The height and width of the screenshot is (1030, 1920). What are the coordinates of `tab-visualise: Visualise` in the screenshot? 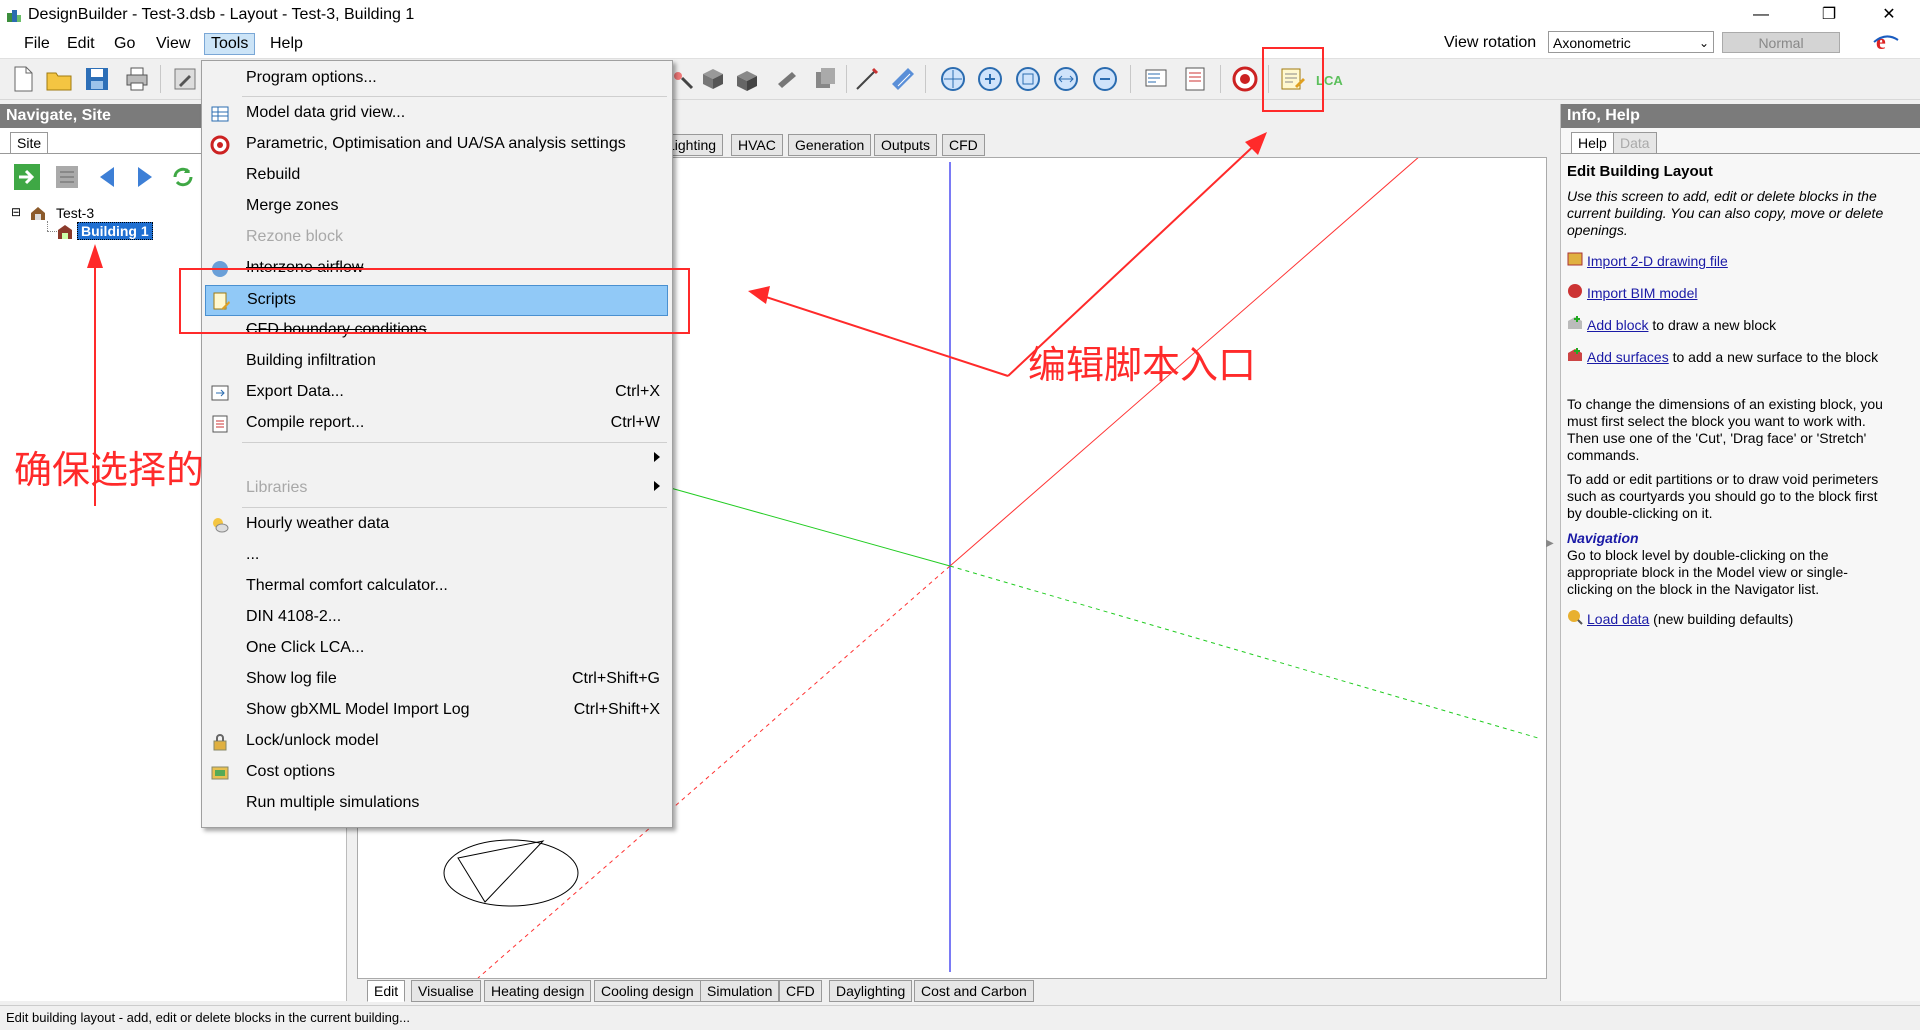 It's located at (446, 991).